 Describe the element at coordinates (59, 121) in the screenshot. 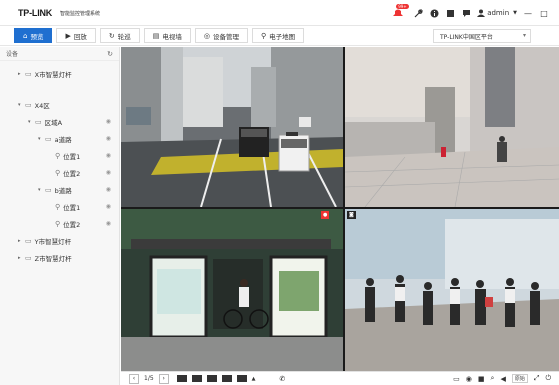

I see `tree-node: ▾ ▭ 区域A ◉` at that location.